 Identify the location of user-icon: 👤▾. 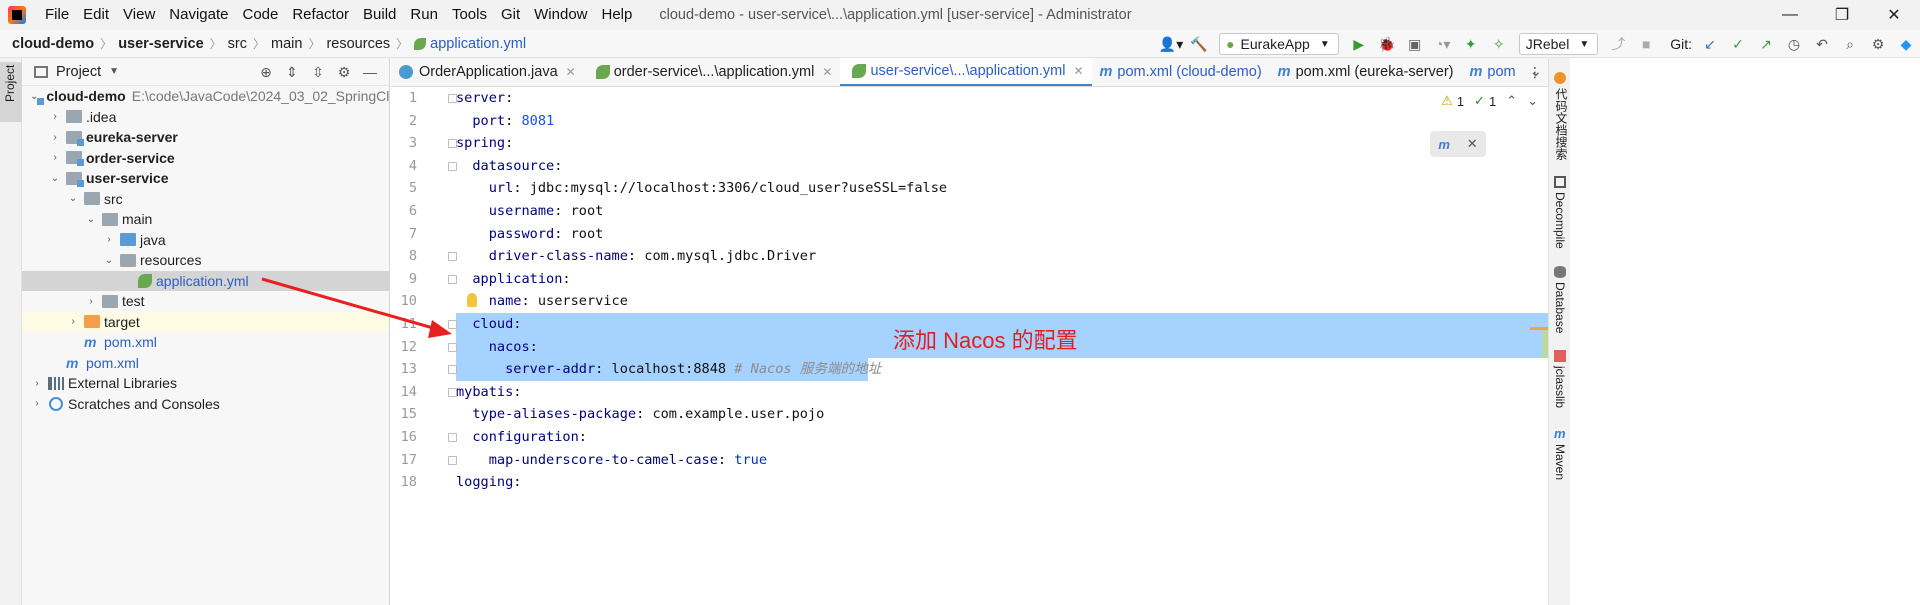
(1171, 44).